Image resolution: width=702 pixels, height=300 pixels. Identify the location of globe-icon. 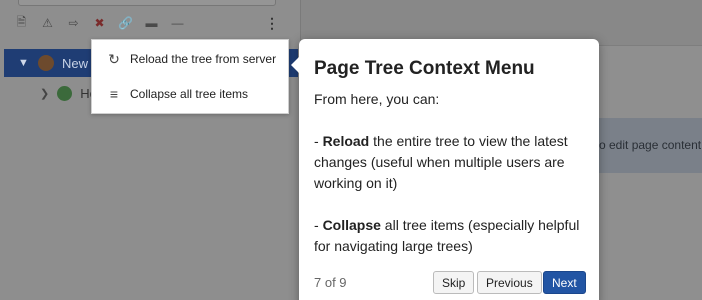
(65, 93).